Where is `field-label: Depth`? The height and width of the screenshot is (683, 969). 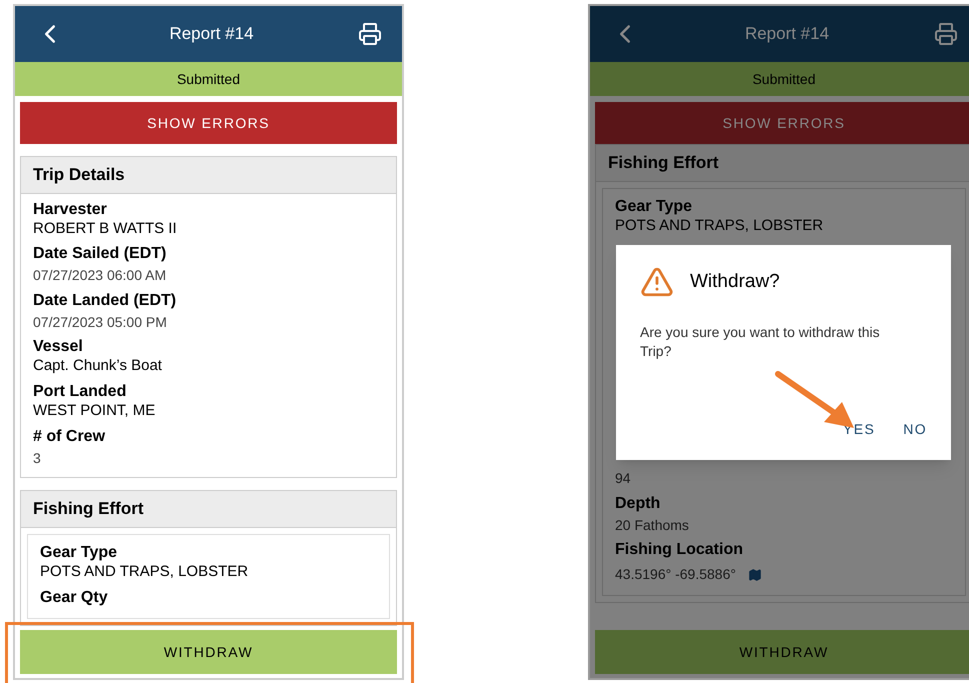
field-label: Depth is located at coordinates (638, 504).